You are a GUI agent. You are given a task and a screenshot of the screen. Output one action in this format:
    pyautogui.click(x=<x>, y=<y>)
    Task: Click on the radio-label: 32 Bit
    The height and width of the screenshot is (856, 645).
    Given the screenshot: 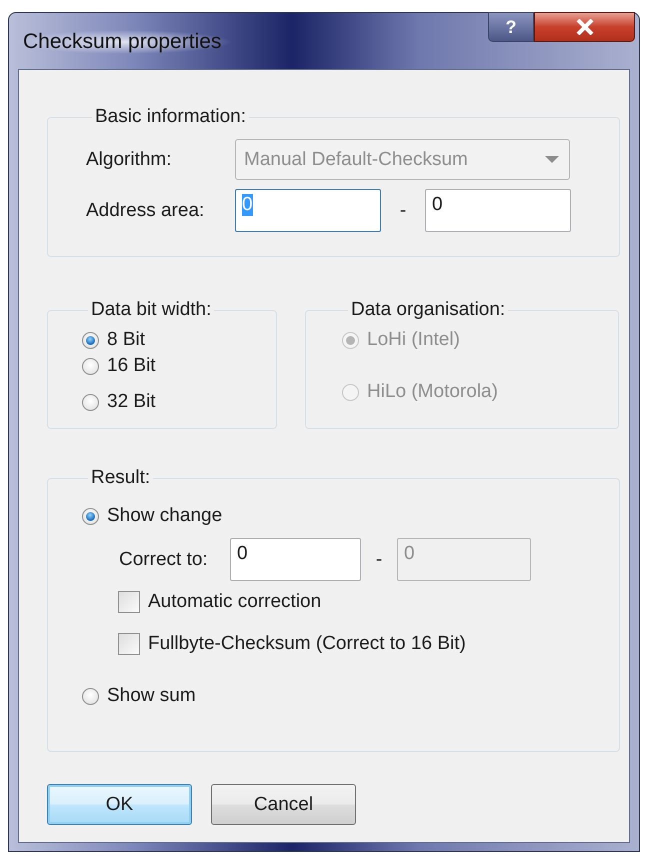 What is the action you would take?
    pyautogui.click(x=131, y=402)
    